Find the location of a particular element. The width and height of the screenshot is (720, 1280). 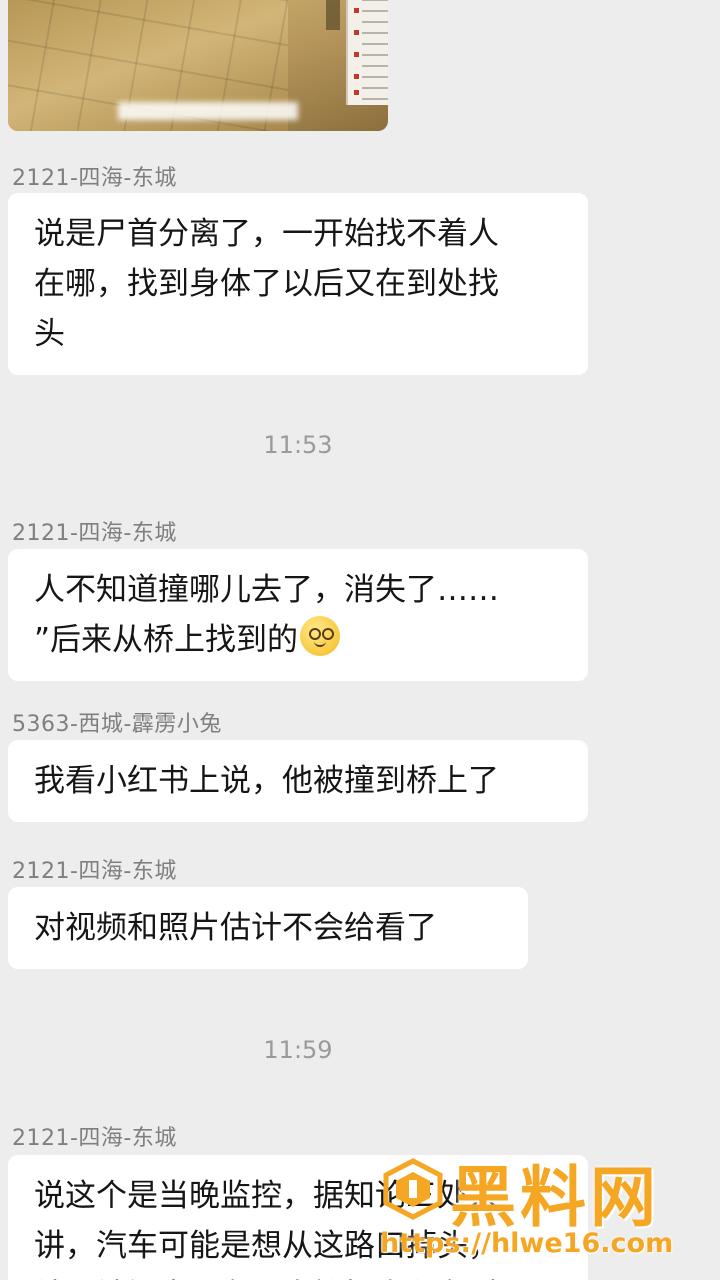

grimacing-face-emoji-icon is located at coordinates (320, 636).